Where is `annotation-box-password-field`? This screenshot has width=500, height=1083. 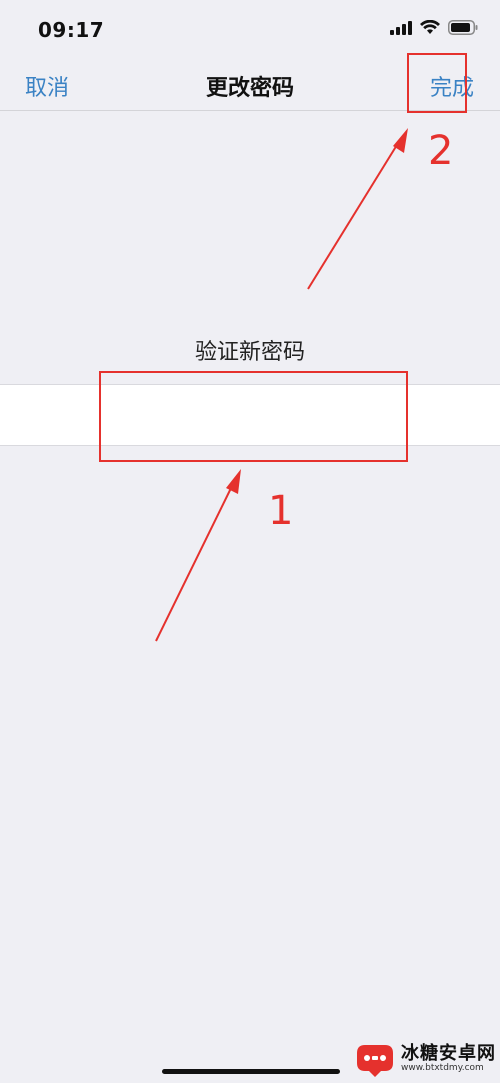
annotation-box-password-field is located at coordinates (253, 416).